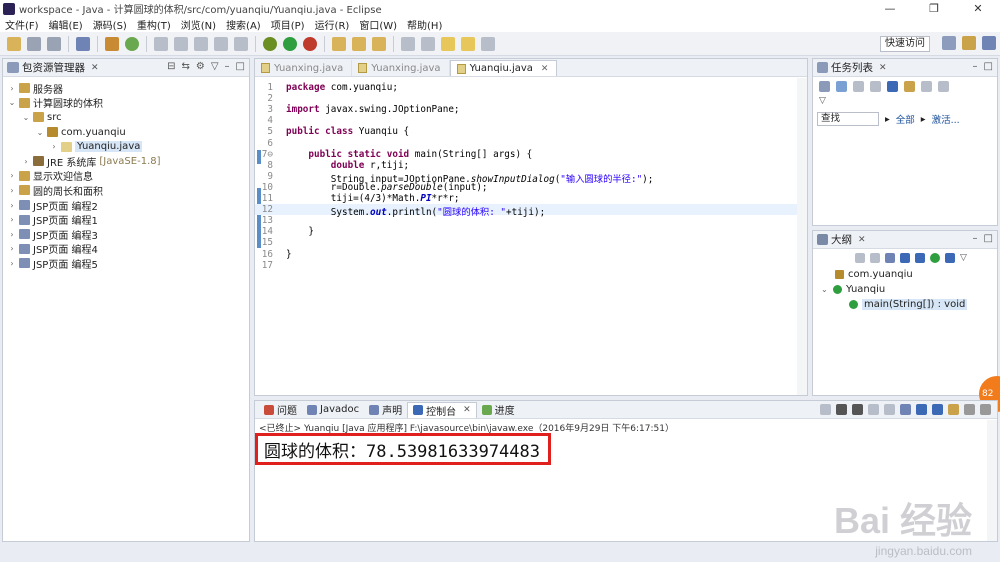 The image size is (1000, 562). I want to click on menu-item: 运行(R), so click(332, 24).